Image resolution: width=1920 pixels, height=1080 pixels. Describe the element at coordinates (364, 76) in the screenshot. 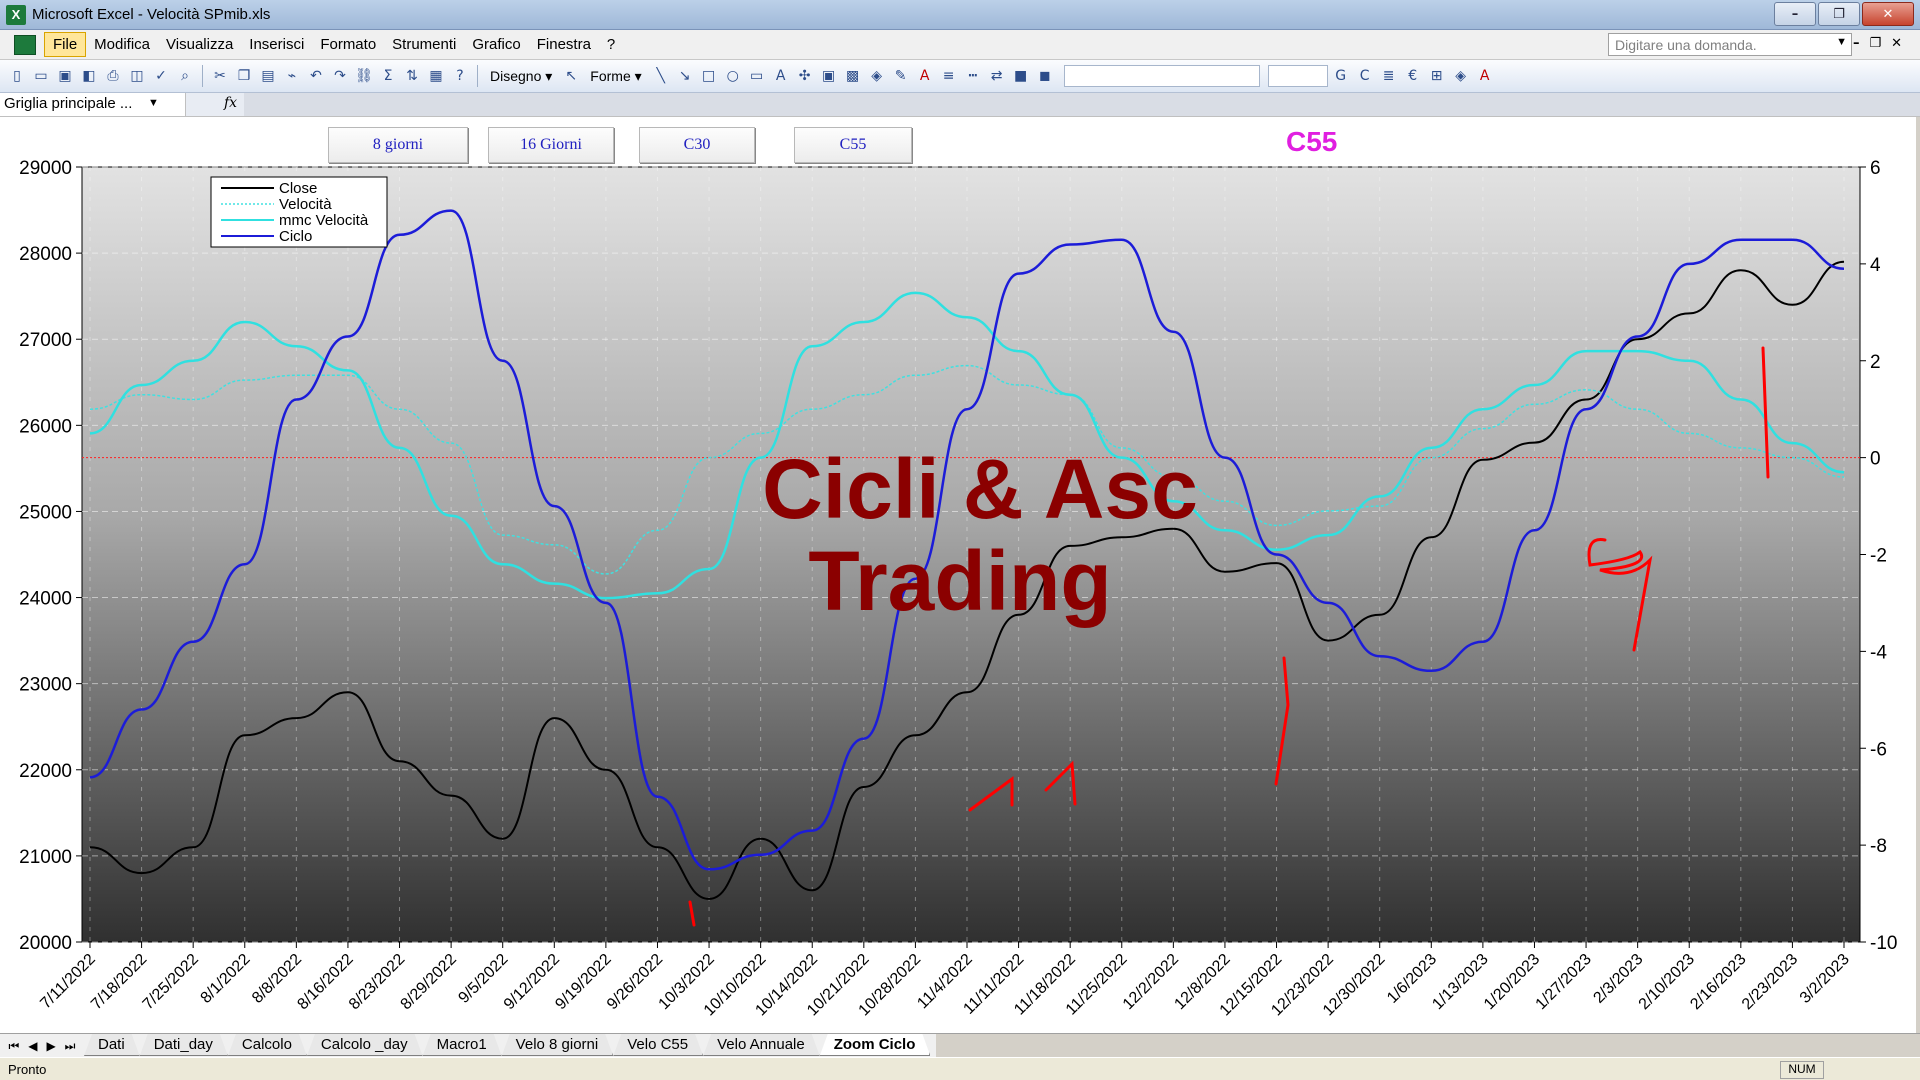

I see `hyperlink-icon: ⛓` at that location.